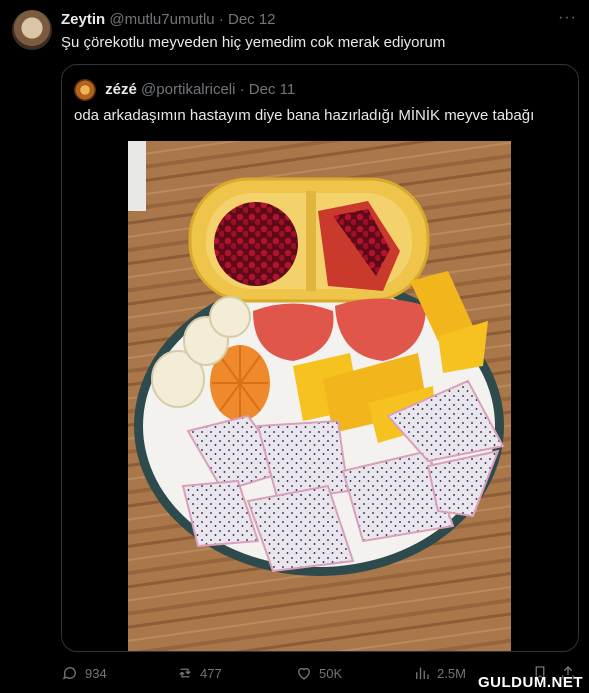  Describe the element at coordinates (85, 90) in the screenshot. I see `quoted-avatar` at that location.